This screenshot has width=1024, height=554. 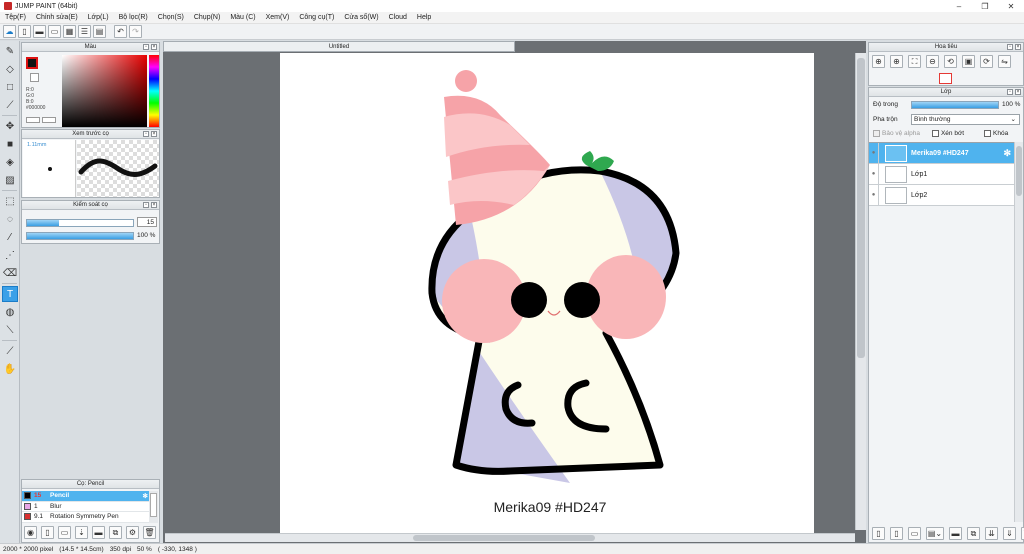 What do you see at coordinates (10, 294) in the screenshot?
I see `text-tool-icon: T` at bounding box center [10, 294].